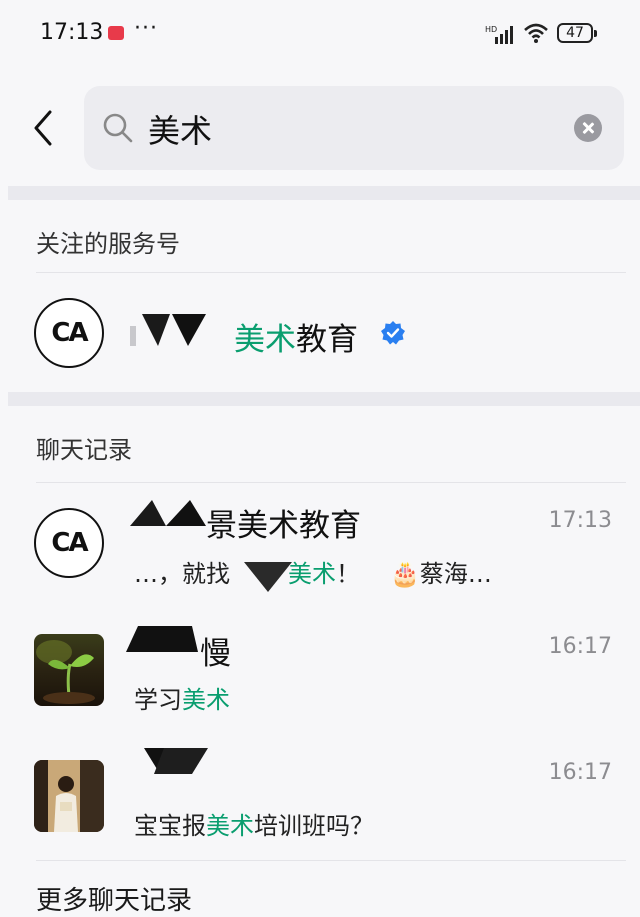 The width and height of the screenshot is (640, 917). What do you see at coordinates (268, 577) in the screenshot?
I see `redacted-text-block` at bounding box center [268, 577].